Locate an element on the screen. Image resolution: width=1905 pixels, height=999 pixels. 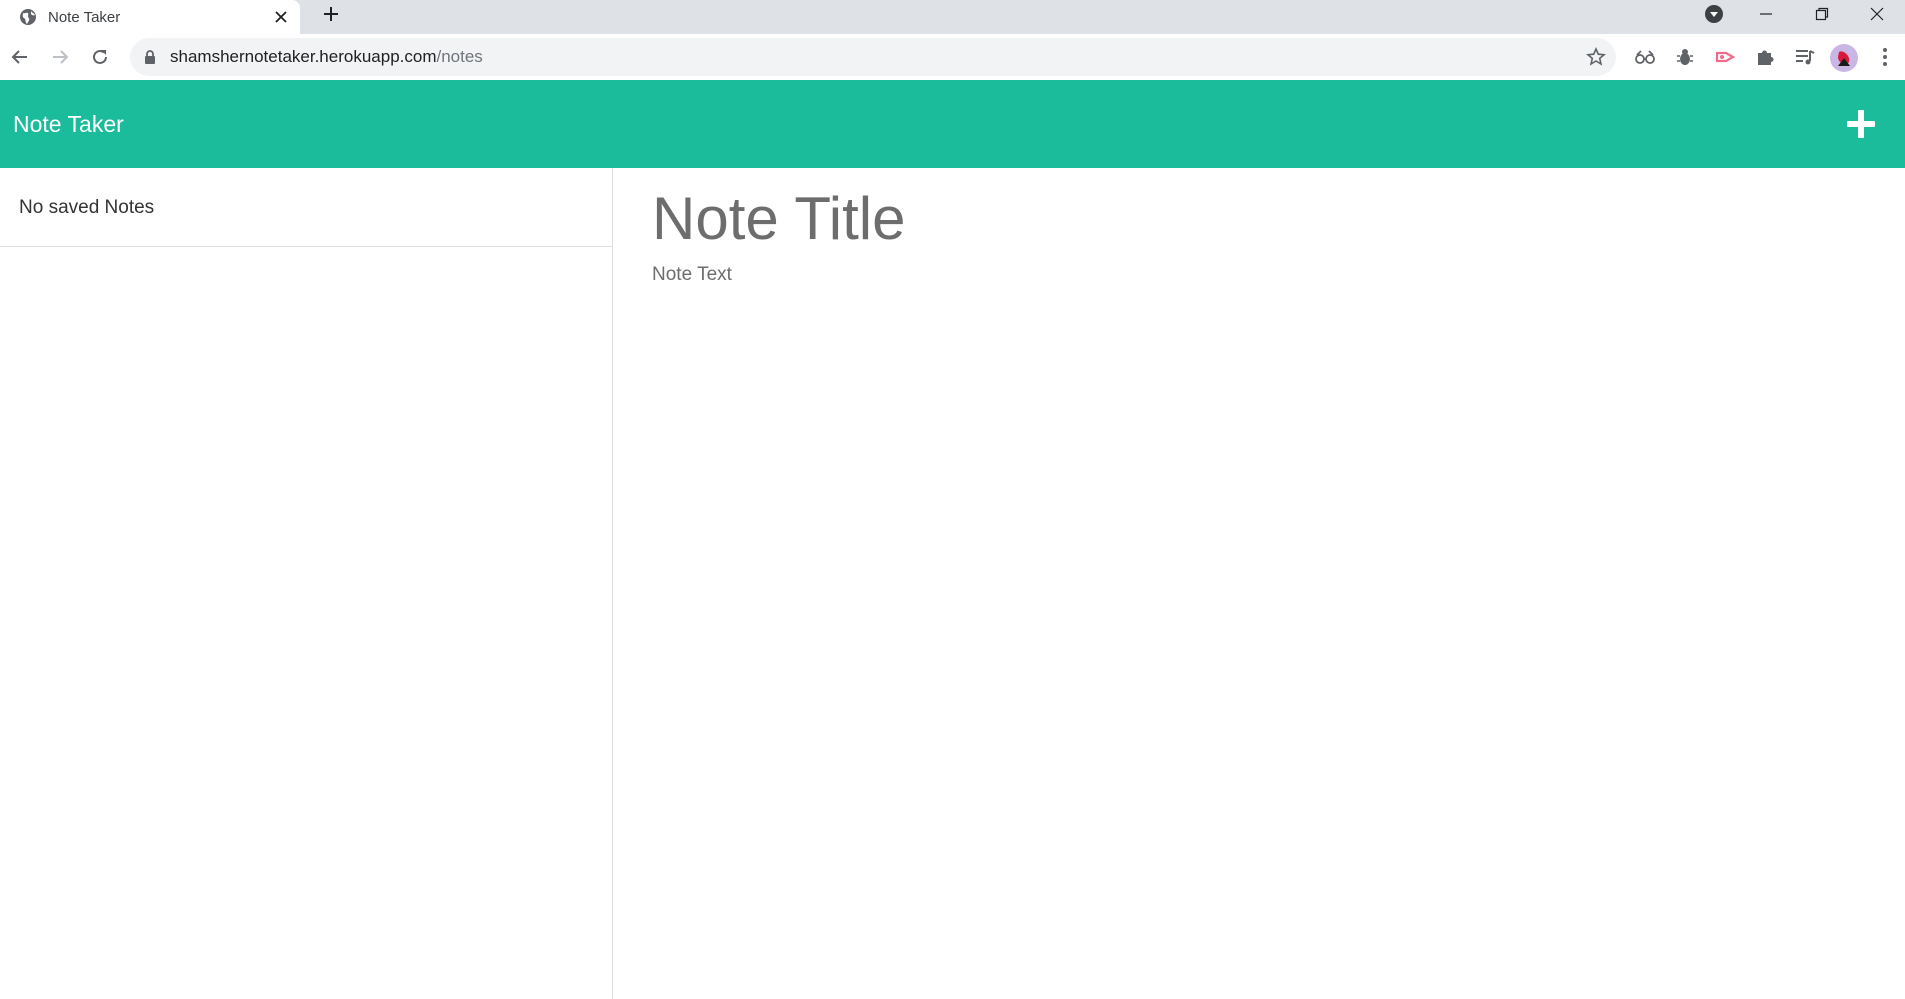
plus-icon is located at coordinates (1861, 124).